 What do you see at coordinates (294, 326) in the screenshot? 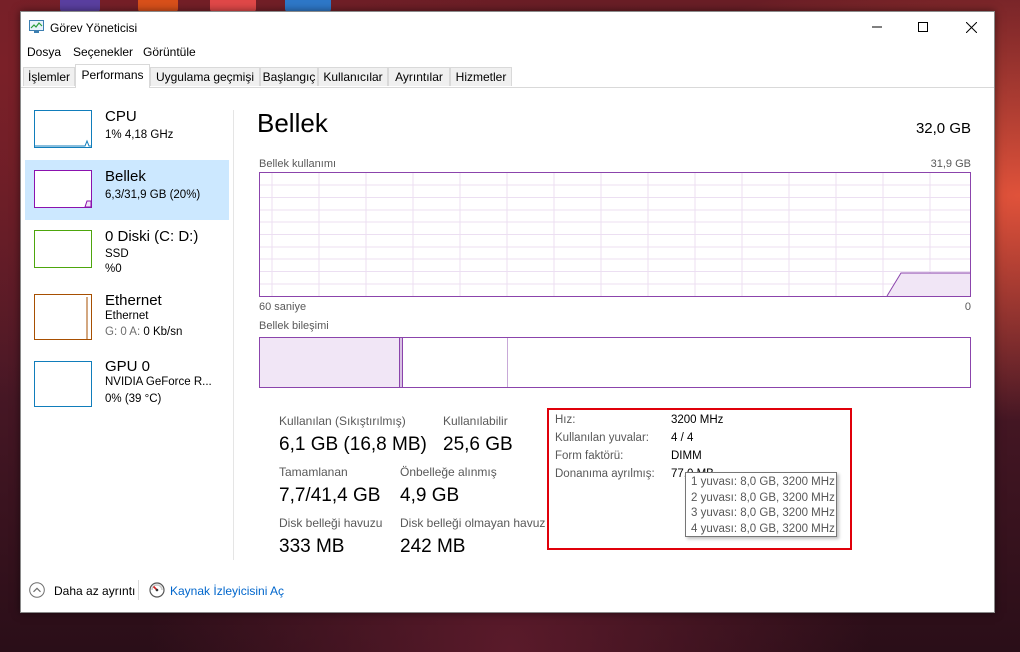
I see `composition-label: Bellek bileşimi` at bounding box center [294, 326].